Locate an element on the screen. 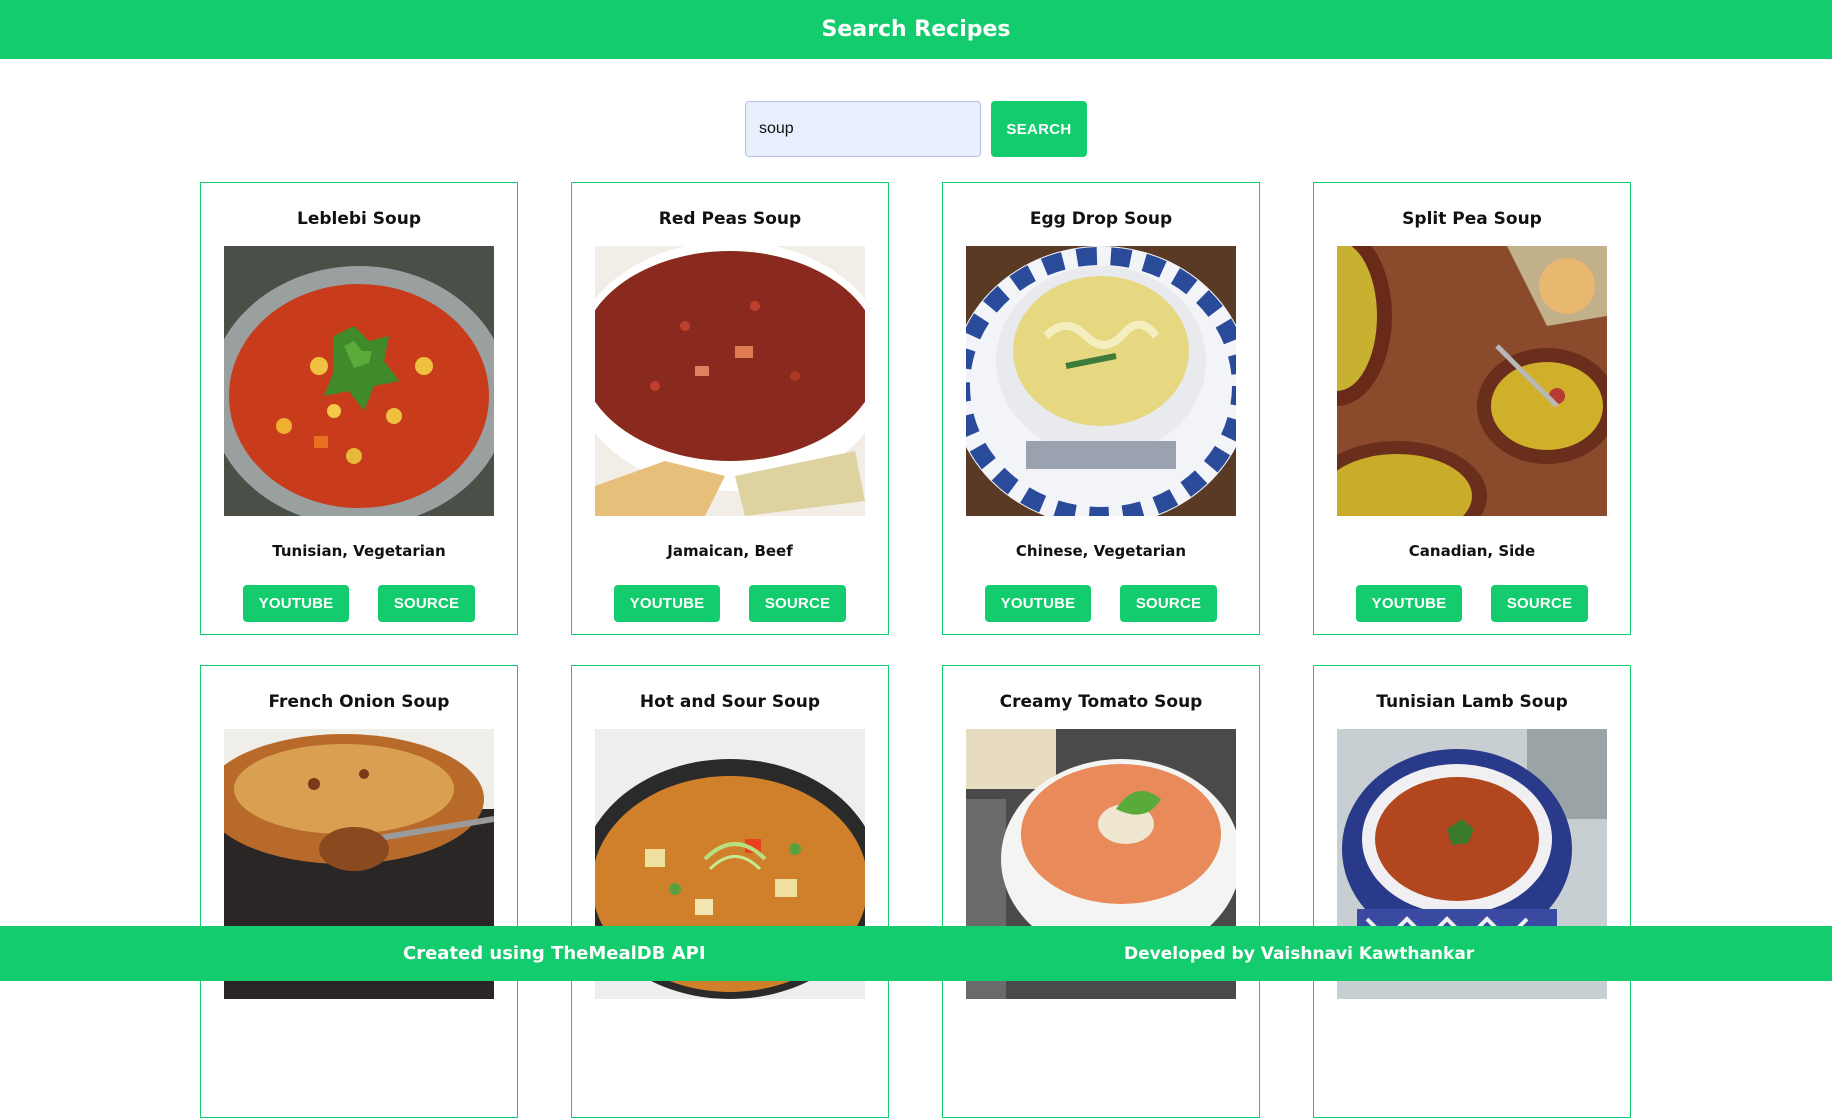  recipe-tags: Tunisian, Vegetarian is located at coordinates (359, 551).